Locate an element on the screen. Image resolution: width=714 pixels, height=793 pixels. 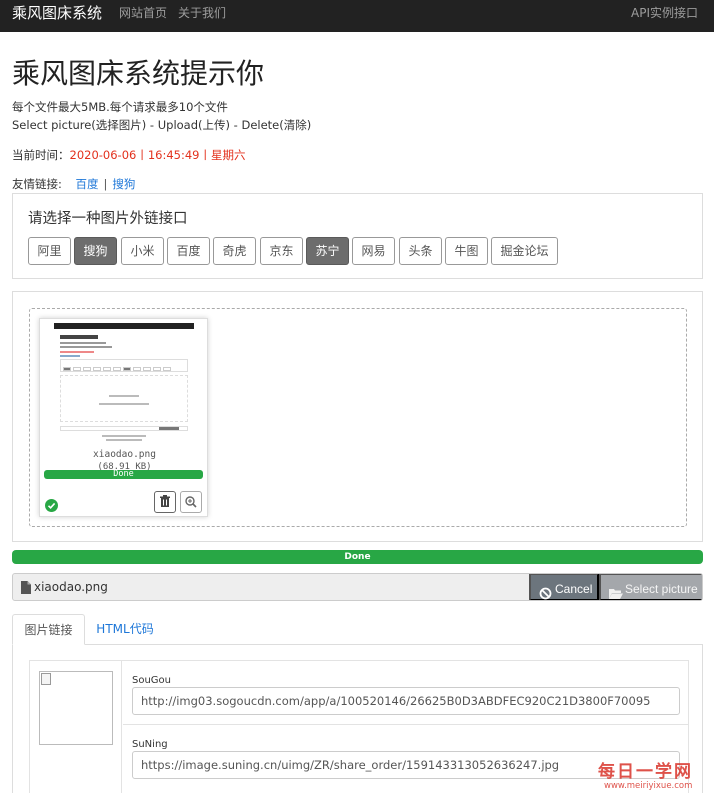
current-time-label: 当前时间： is located at coordinates (41, 155).